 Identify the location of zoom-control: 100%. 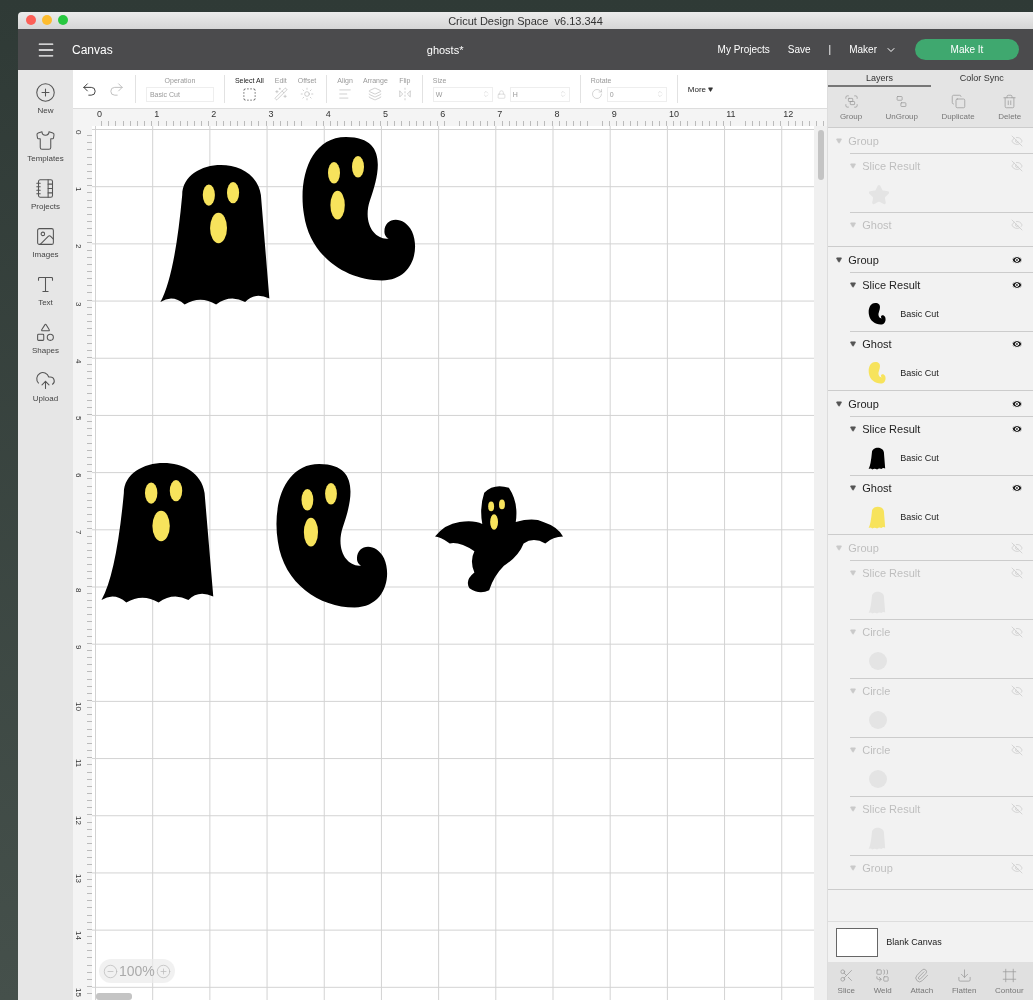
(136, 971).